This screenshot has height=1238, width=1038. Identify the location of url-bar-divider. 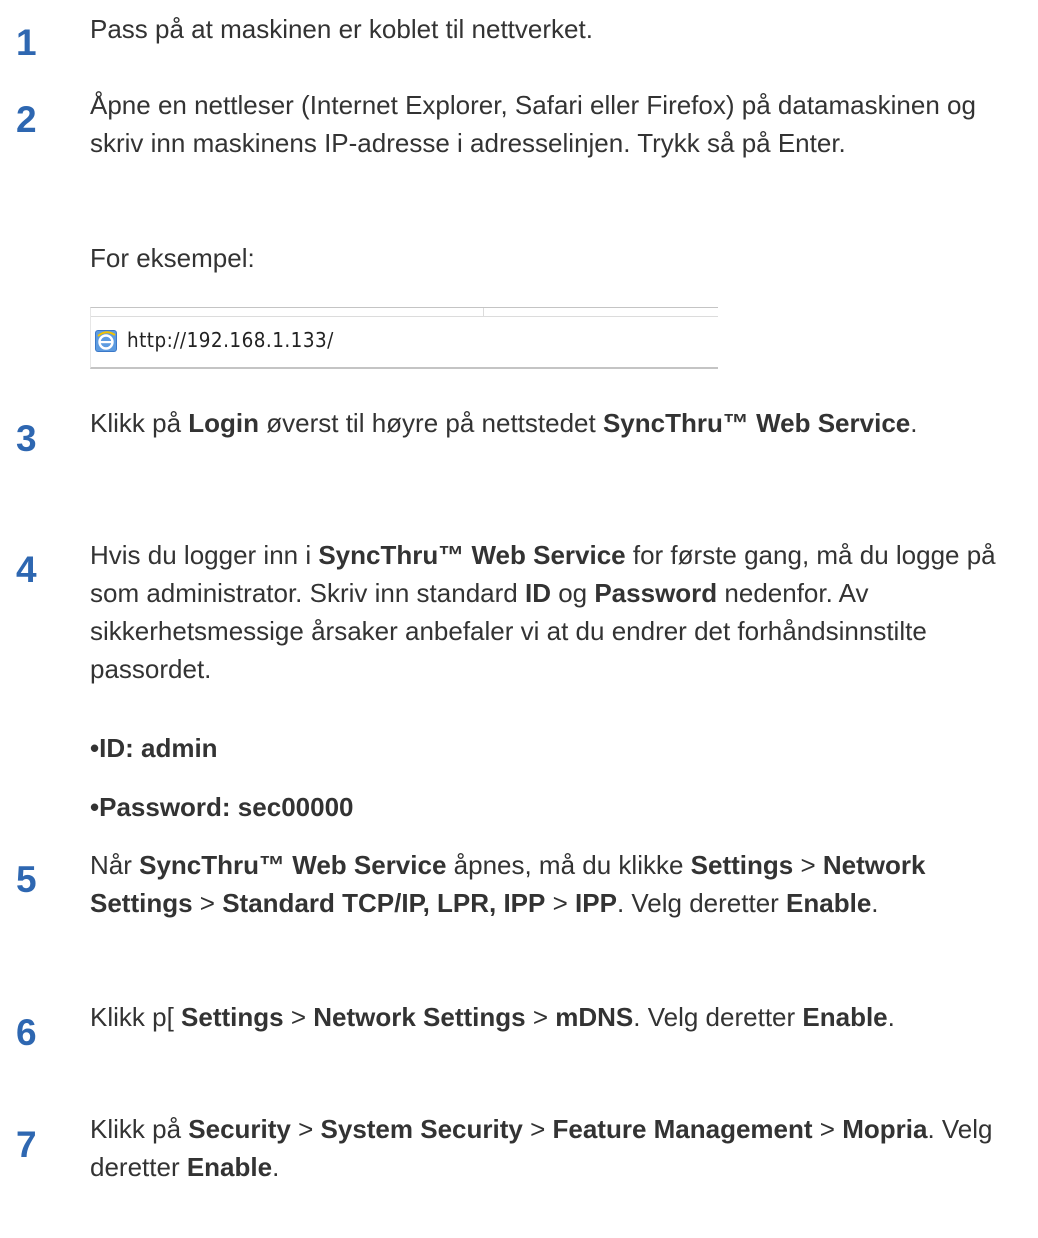
(404, 316).